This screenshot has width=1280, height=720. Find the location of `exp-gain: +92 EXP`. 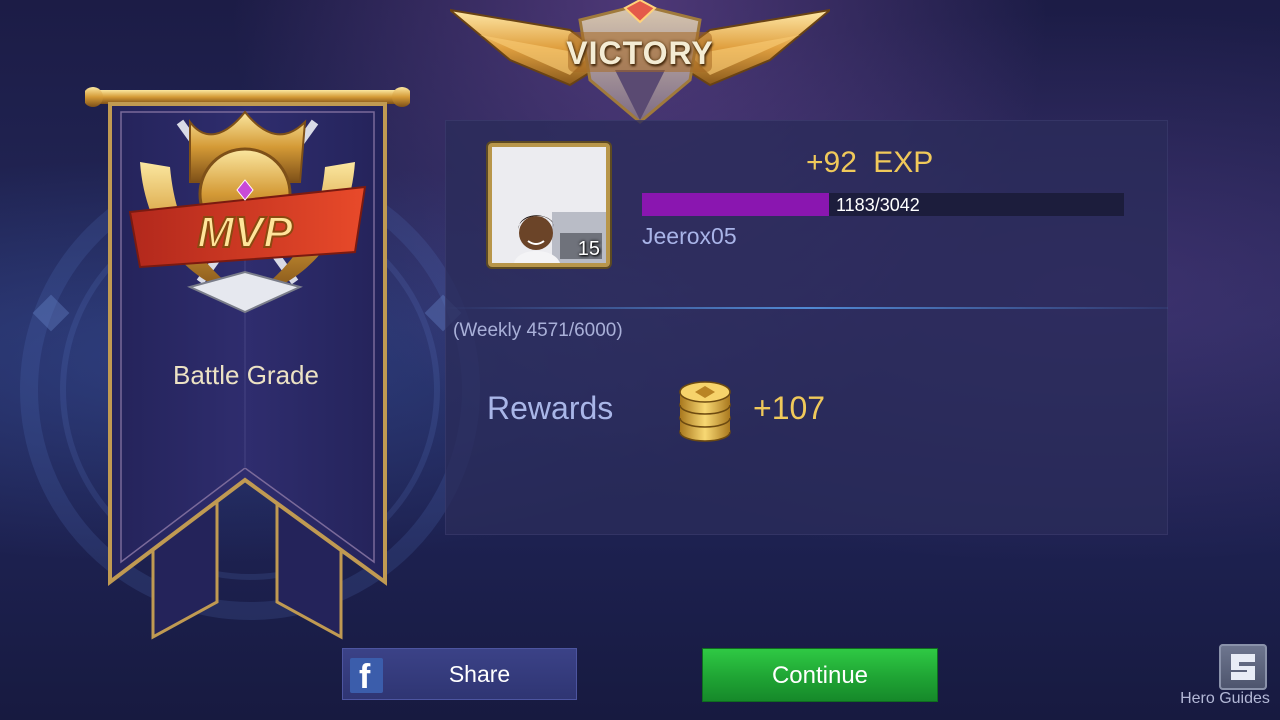

exp-gain: +92 EXP is located at coordinates (870, 162).